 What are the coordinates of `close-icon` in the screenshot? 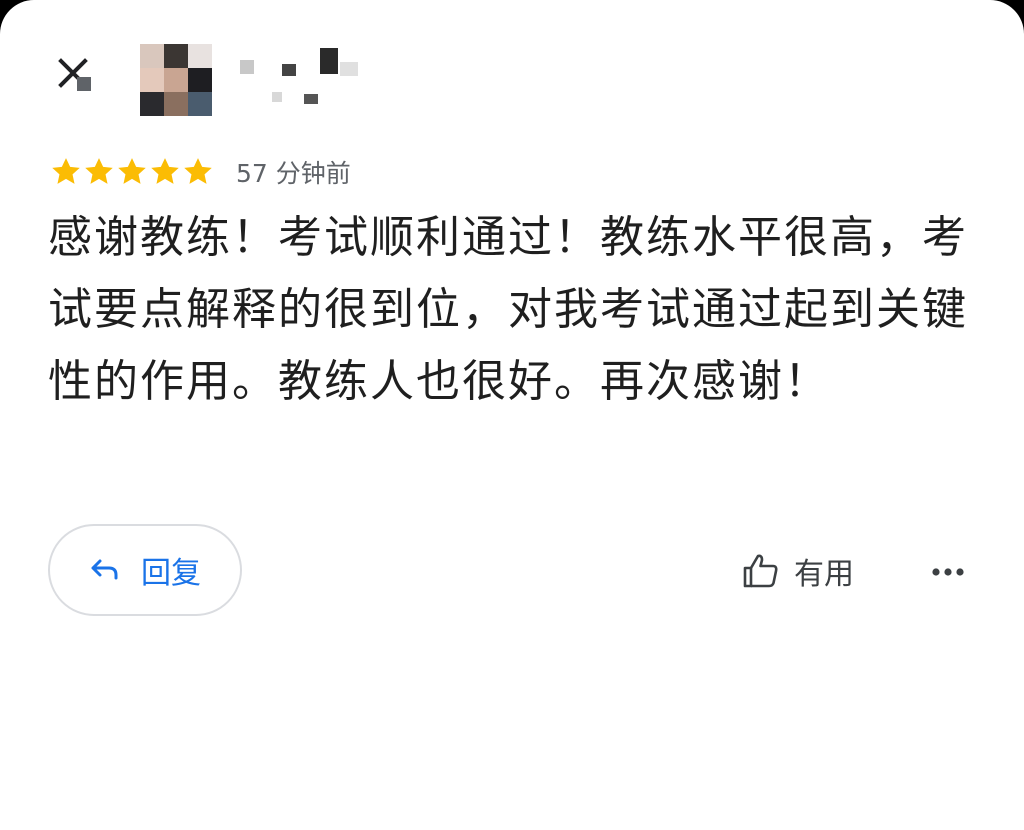 It's located at (74, 74).